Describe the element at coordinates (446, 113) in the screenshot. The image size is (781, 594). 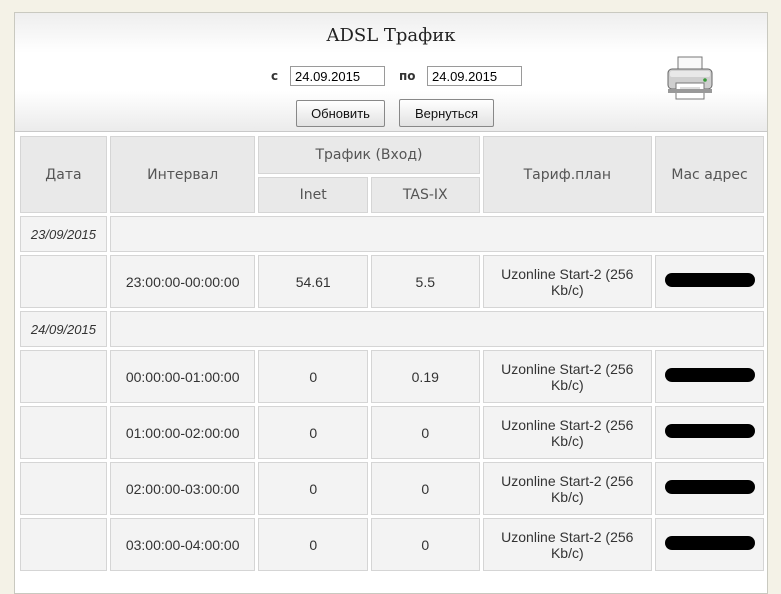
I see `back-button: Вернуться` at that location.